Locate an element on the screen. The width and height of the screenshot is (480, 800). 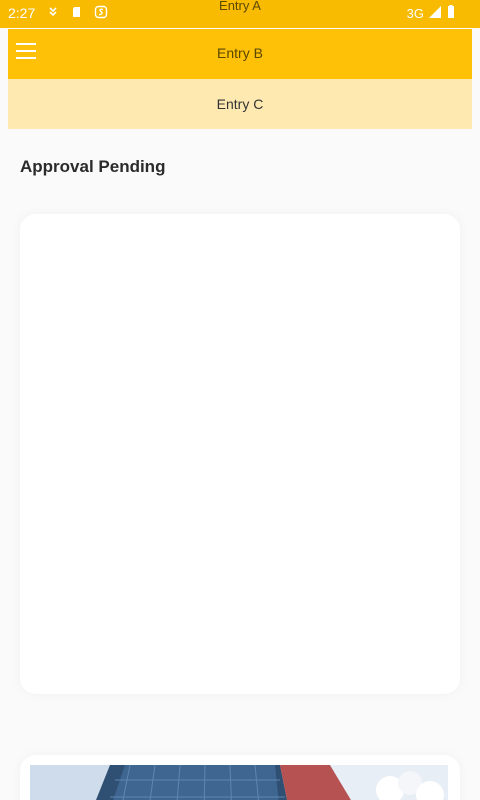
subbar: Entry C is located at coordinates (240, 104).